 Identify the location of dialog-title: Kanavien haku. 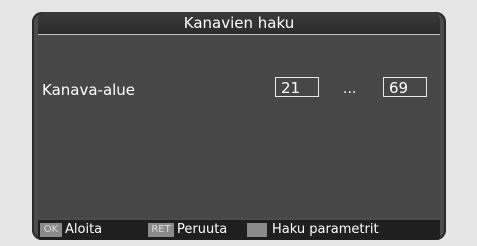
(239, 23).